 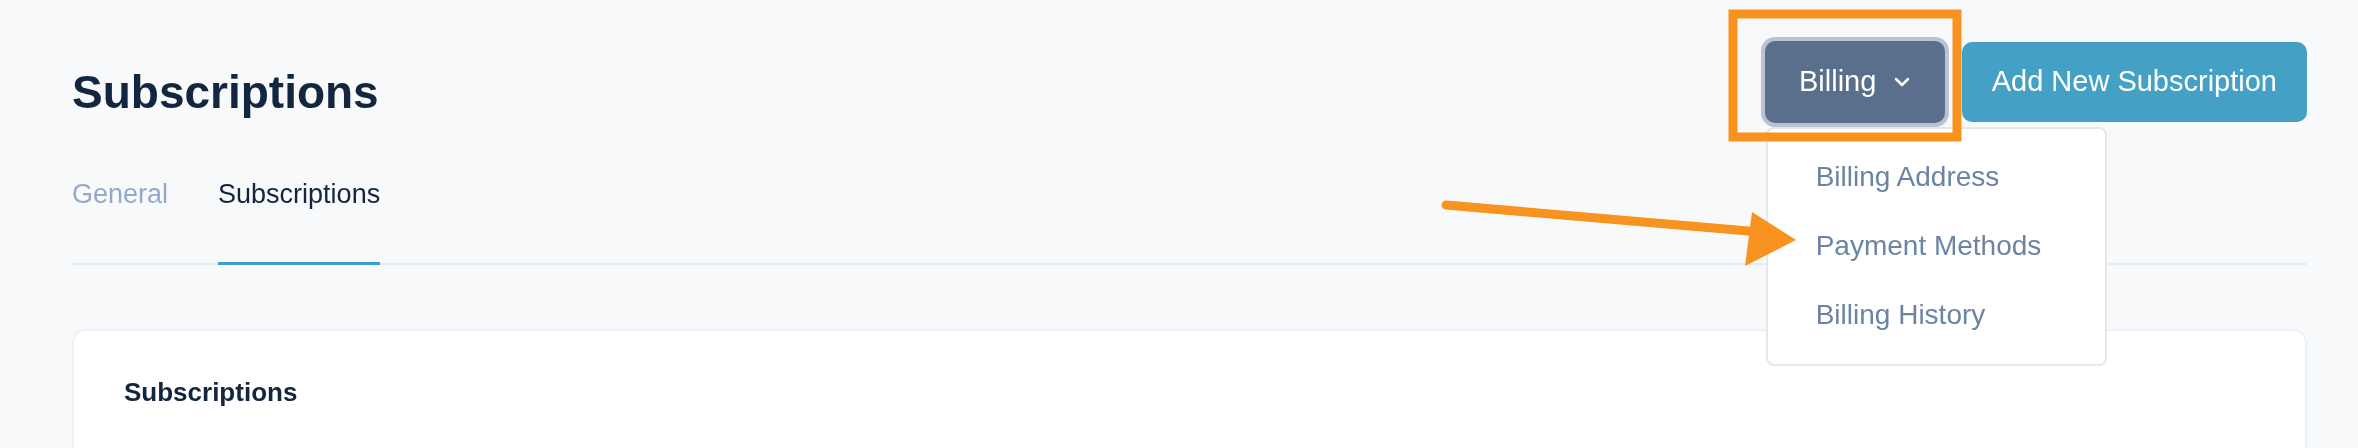 I want to click on add-subscription-button: Add New Subscription, so click(x=2134, y=81).